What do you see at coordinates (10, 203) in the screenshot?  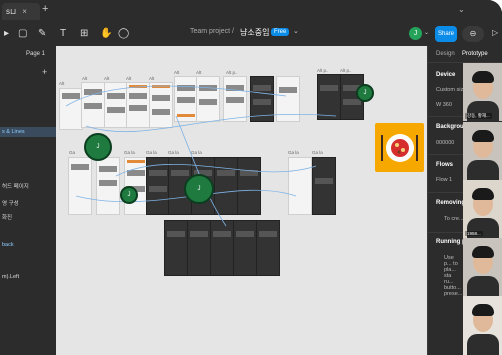 I see `layer-item: 영 구성` at bounding box center [10, 203].